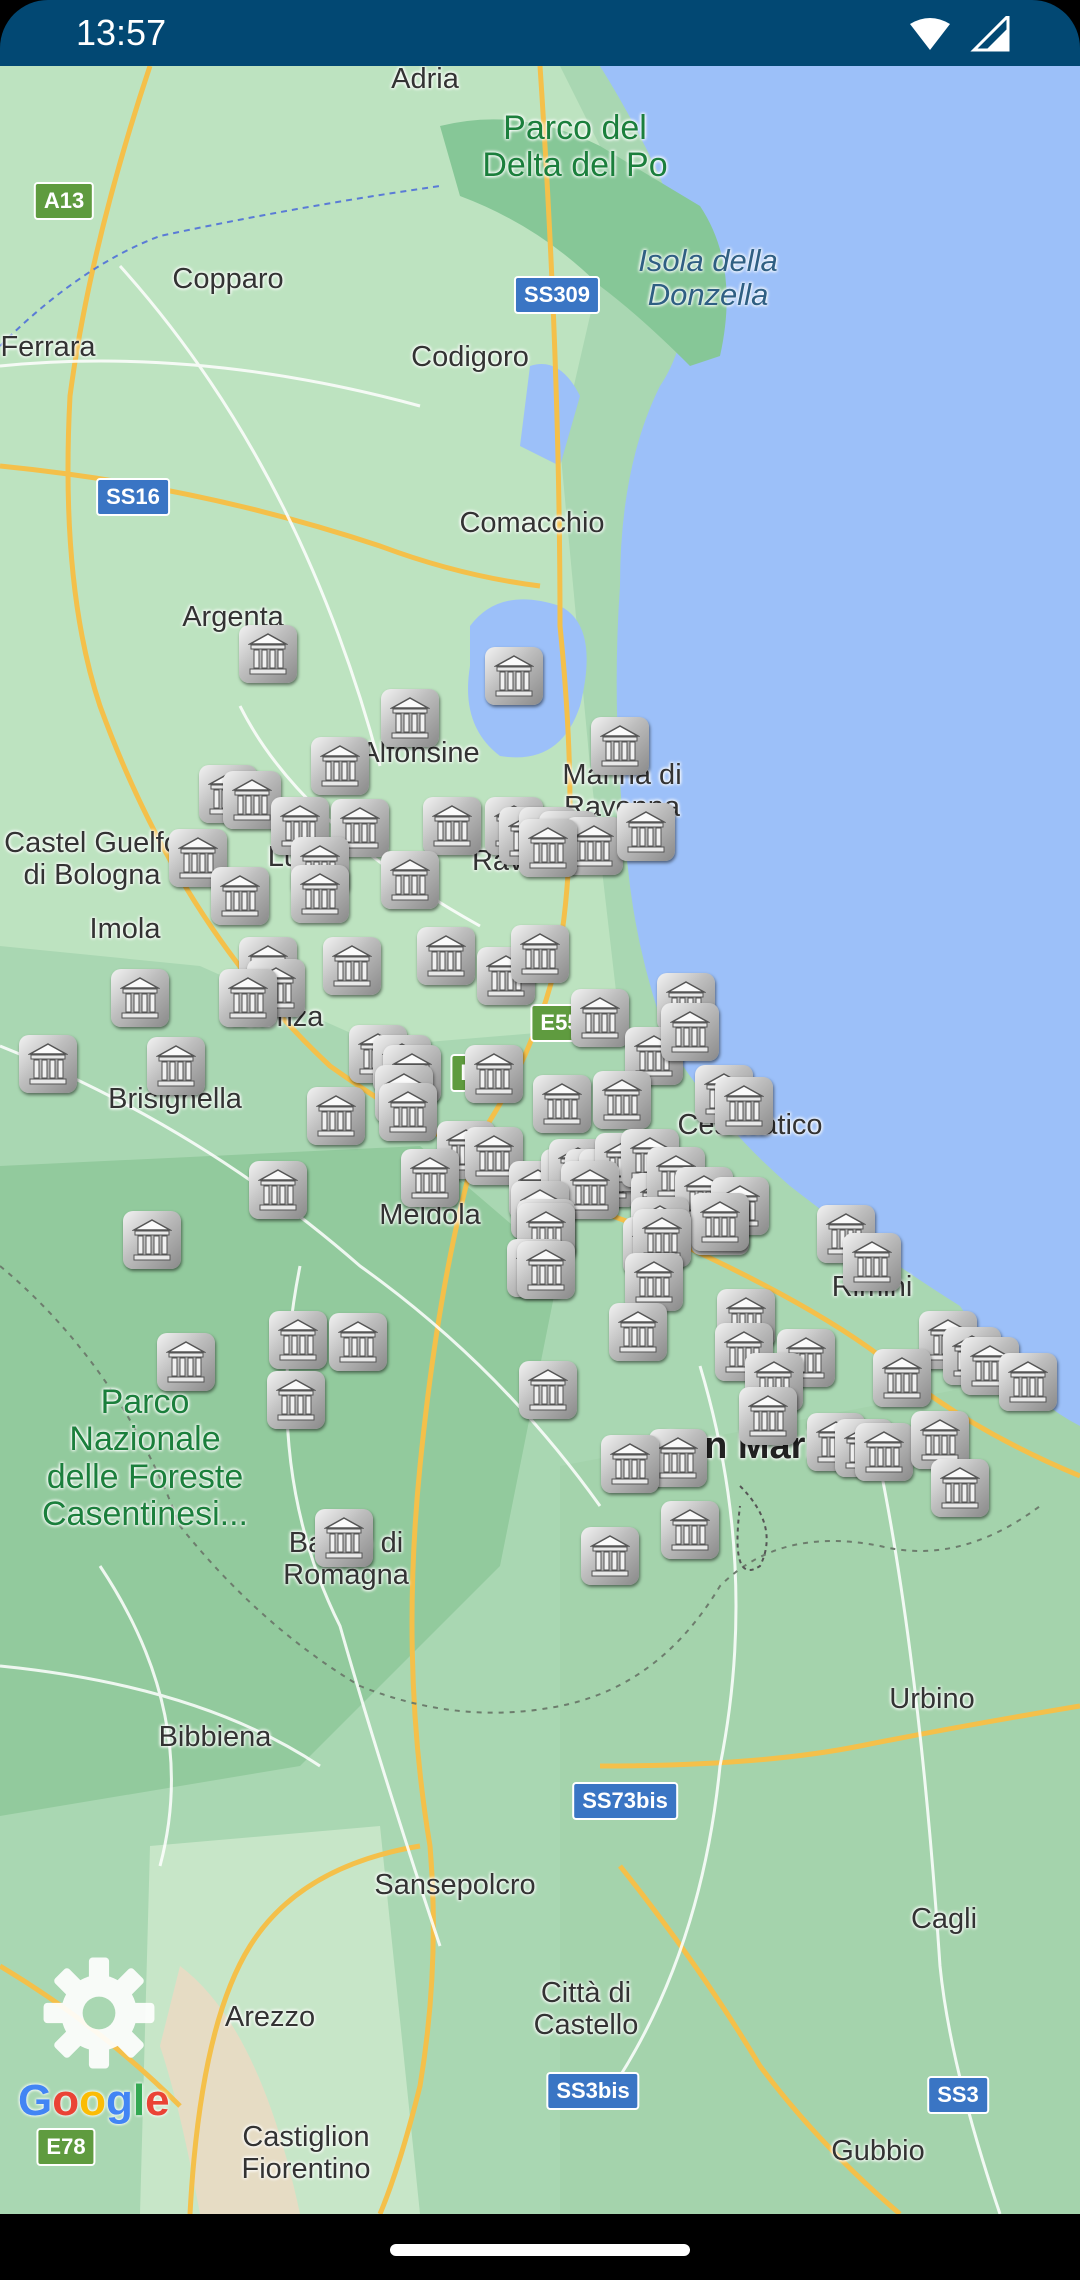 The width and height of the screenshot is (1080, 2280). I want to click on google-logo: Google, so click(94, 2100).